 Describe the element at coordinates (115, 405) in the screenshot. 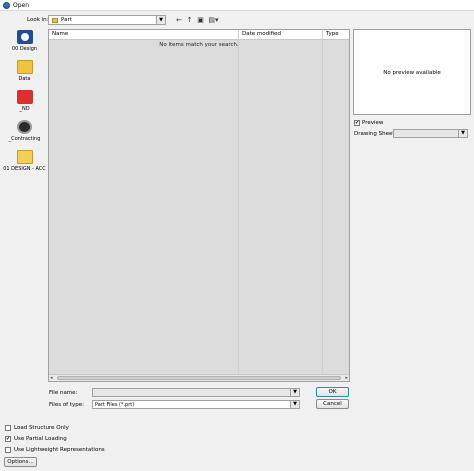

I see `file-type-value: Part Files (*.prt)` at that location.